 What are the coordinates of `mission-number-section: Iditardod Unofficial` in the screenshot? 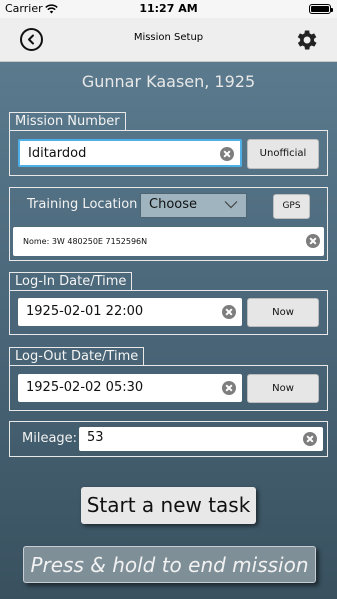 It's located at (168, 153).